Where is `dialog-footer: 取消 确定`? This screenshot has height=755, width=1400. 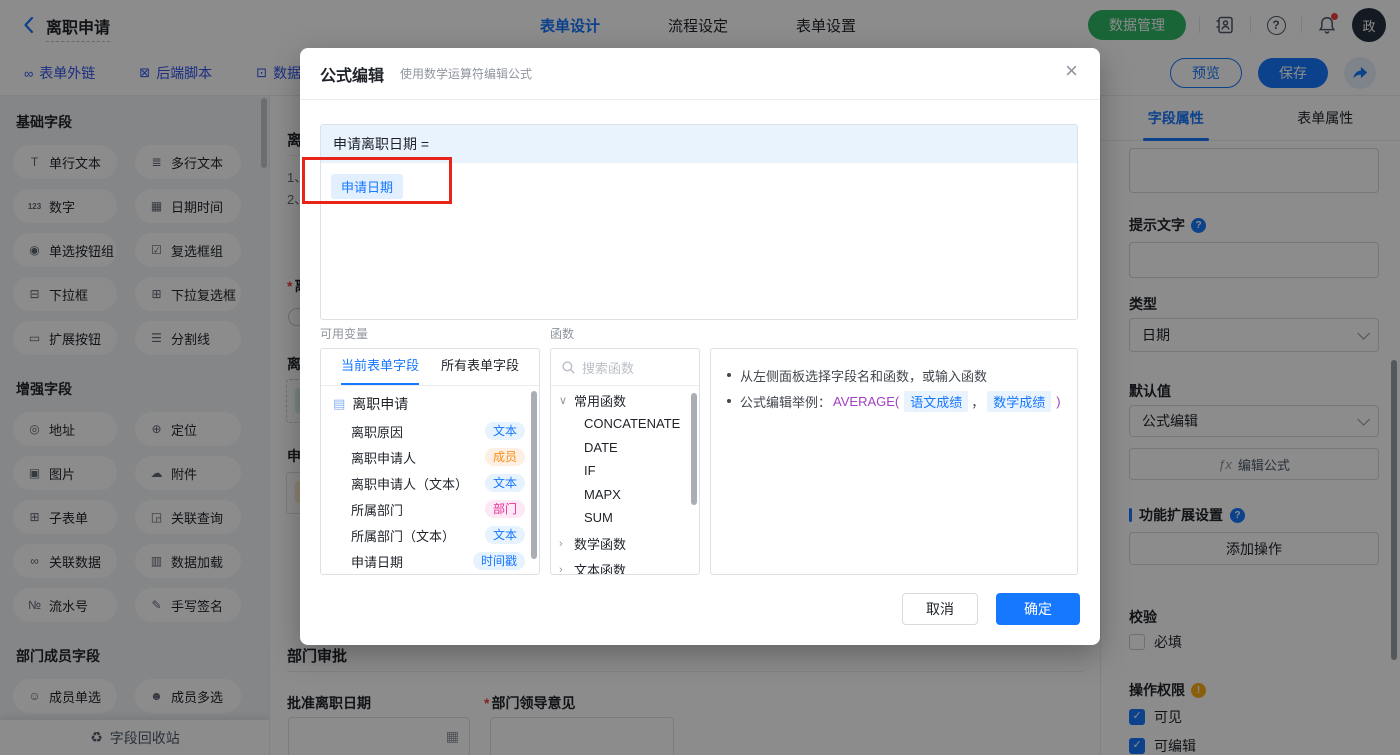 dialog-footer: 取消 确定 is located at coordinates (991, 609).